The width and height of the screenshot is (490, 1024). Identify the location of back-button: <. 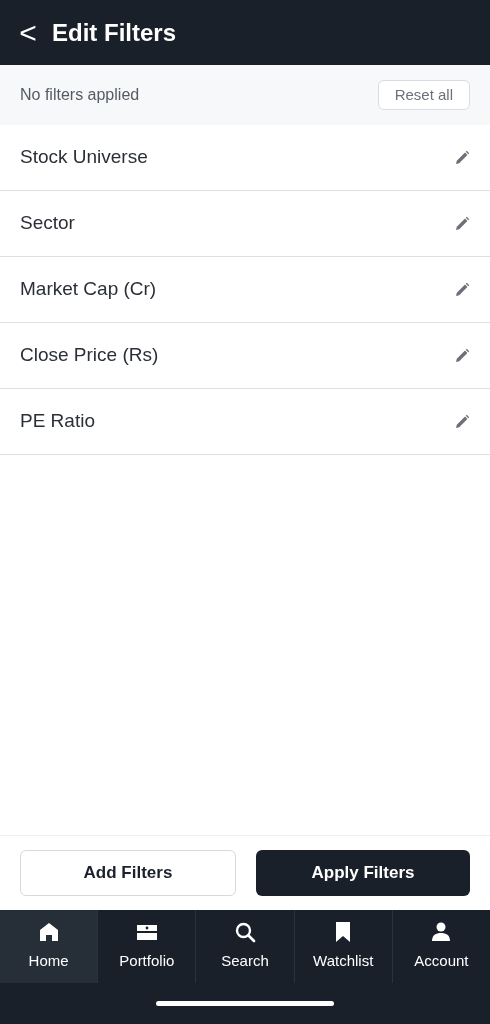
(28, 32).